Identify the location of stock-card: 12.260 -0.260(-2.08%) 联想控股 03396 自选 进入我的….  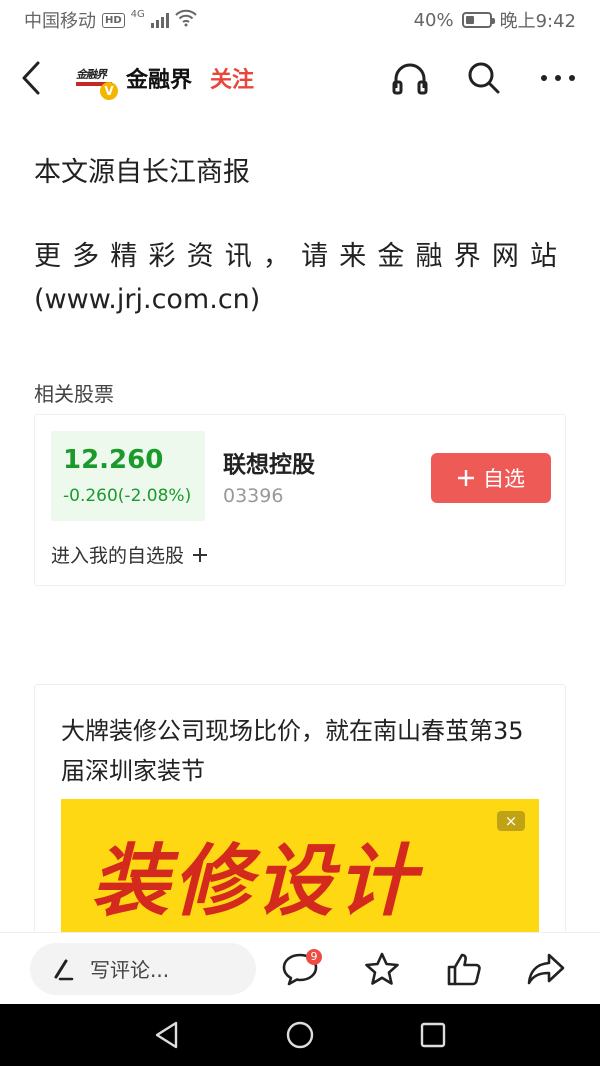
(300, 500).